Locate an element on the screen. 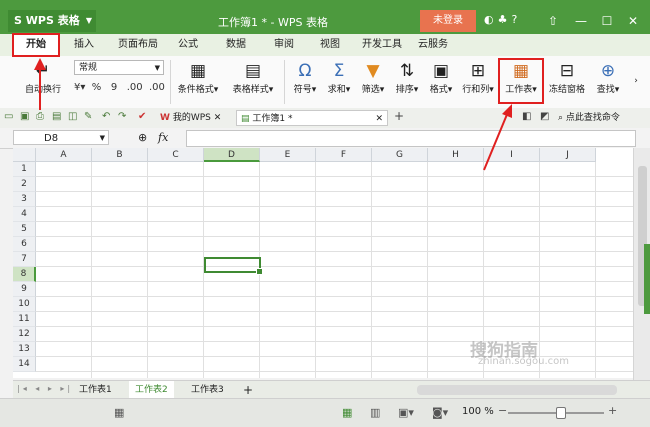 The width and height of the screenshot is (650, 427). arrowhead-right is located at coordinates (507, 111).